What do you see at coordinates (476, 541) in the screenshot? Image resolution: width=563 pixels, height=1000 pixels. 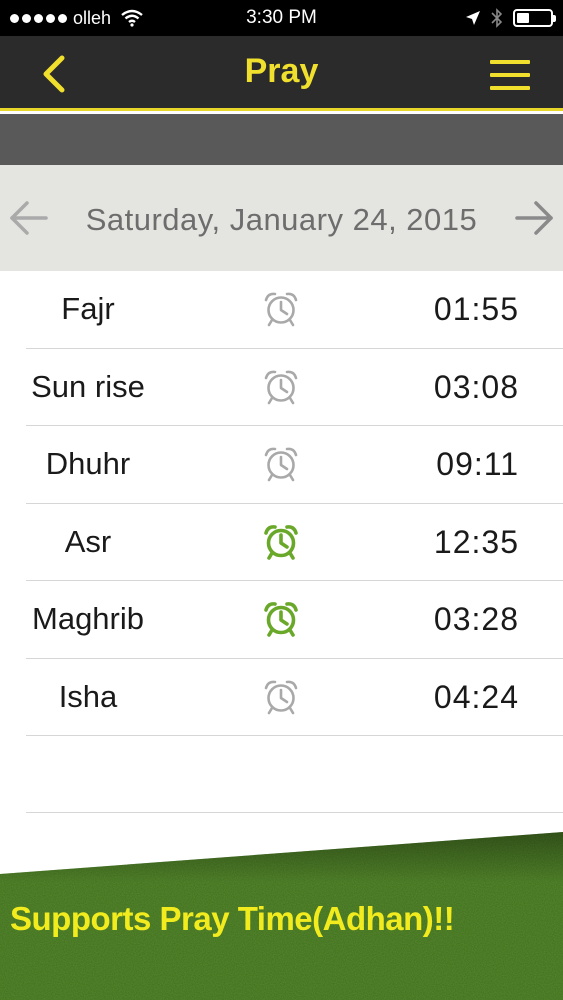 I see `prayer-time: 12:35` at bounding box center [476, 541].